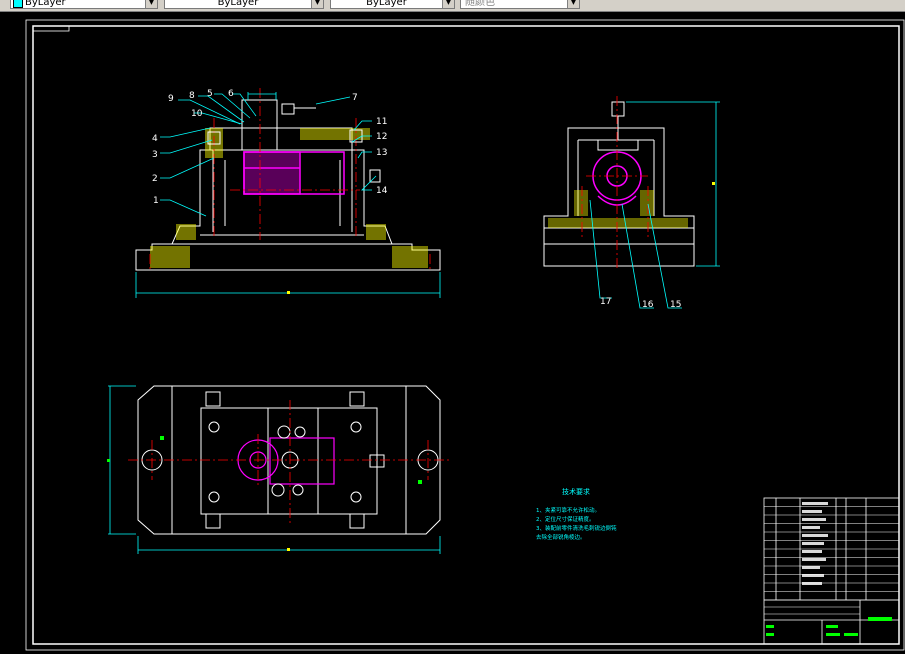 Image resolution: width=905 pixels, height=654 pixels. What do you see at coordinates (18, 4) in the screenshot?
I see `color-swatch-icon` at bounding box center [18, 4].